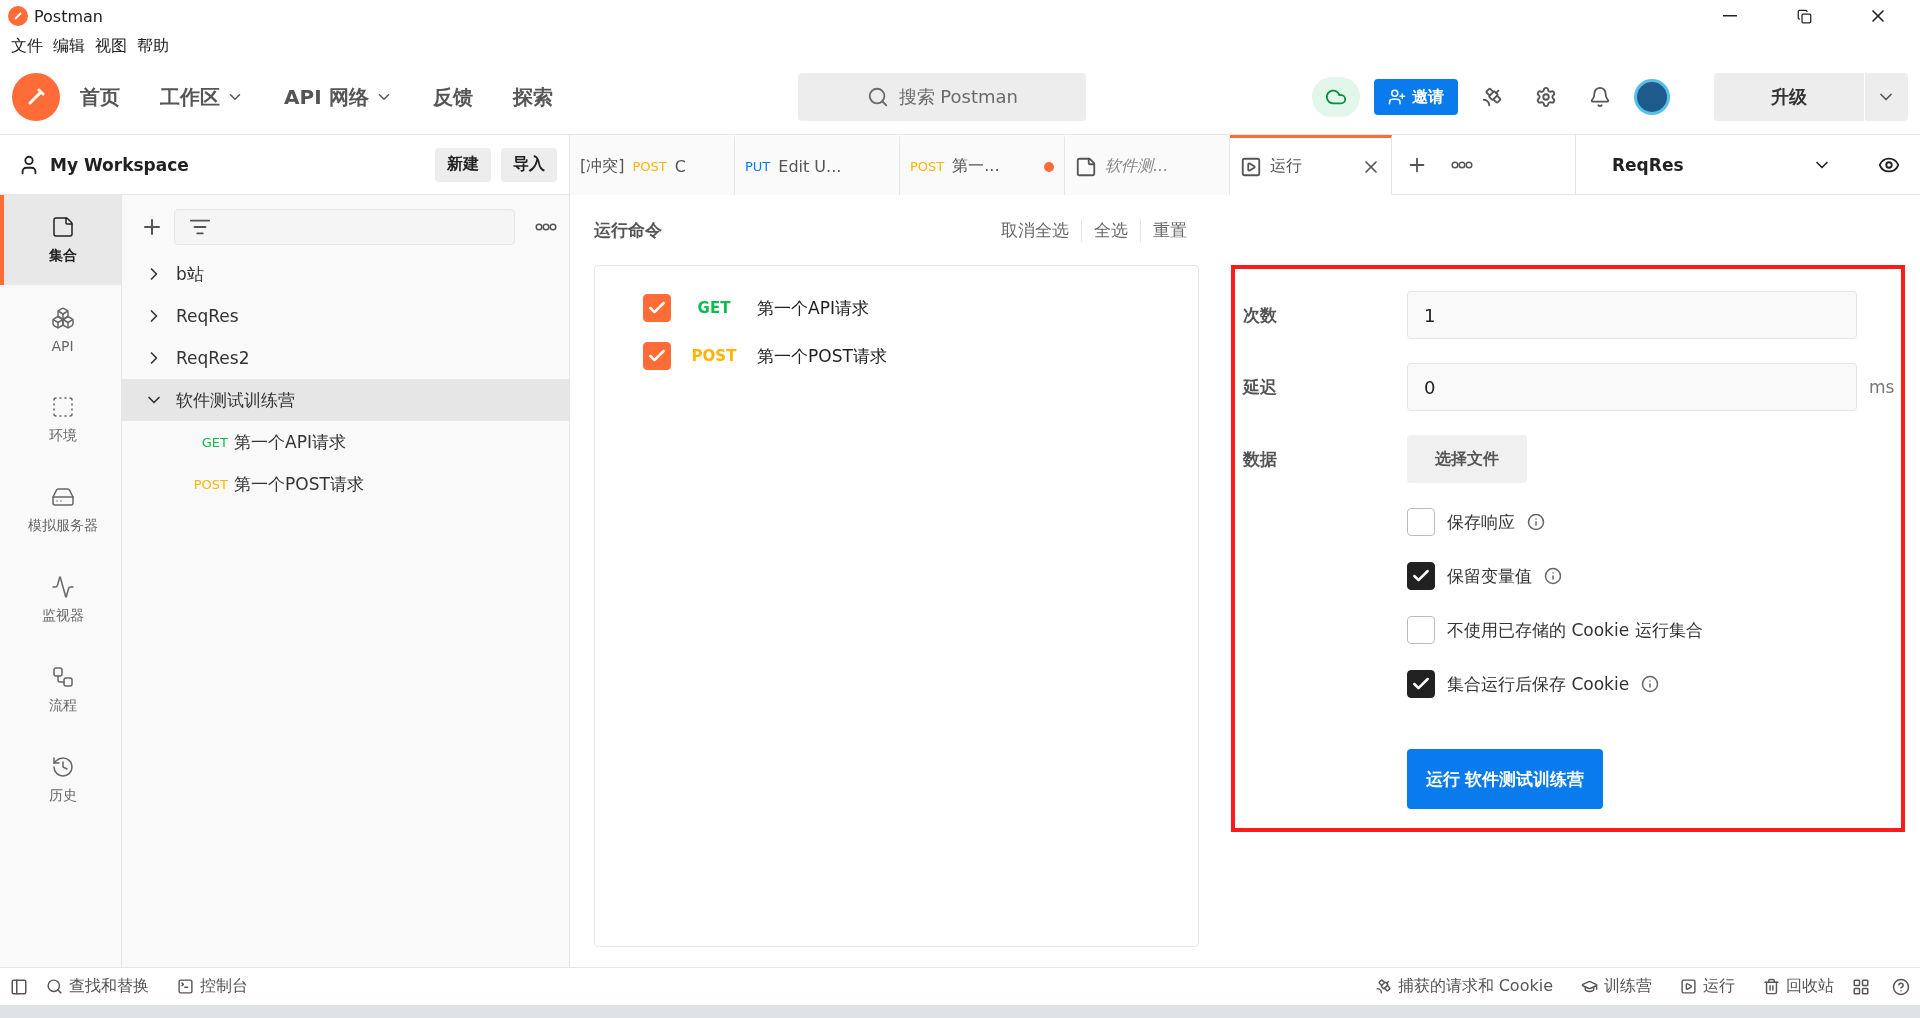 The width and height of the screenshot is (1920, 1018). I want to click on tree-item: POST 第一个POST请求, so click(345, 484).